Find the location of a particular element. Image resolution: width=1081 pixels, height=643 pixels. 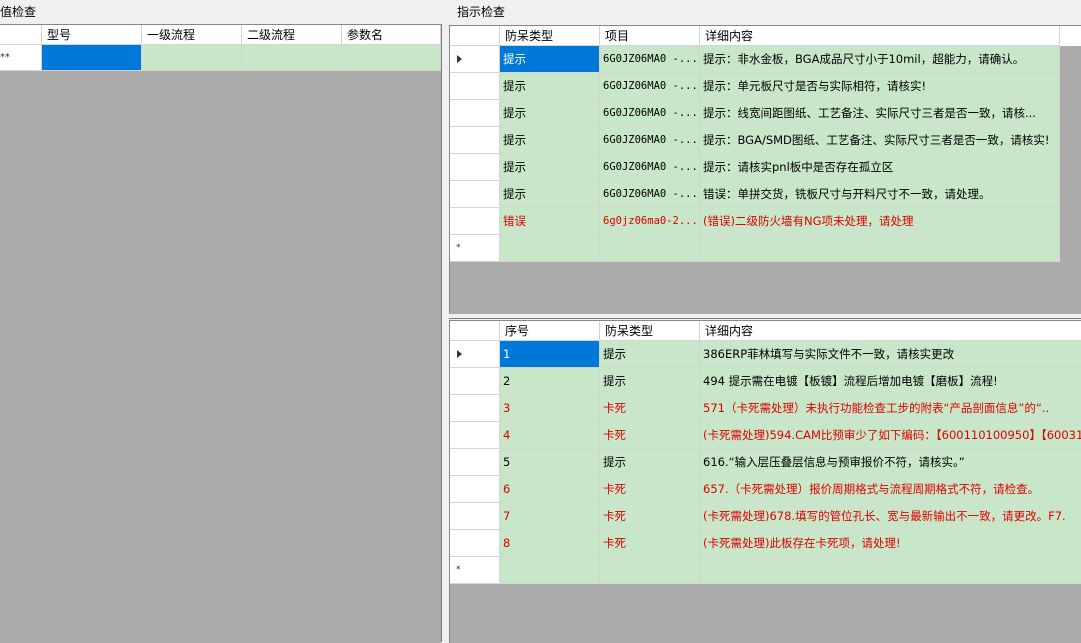

cell-seq: 5 is located at coordinates (550, 462).